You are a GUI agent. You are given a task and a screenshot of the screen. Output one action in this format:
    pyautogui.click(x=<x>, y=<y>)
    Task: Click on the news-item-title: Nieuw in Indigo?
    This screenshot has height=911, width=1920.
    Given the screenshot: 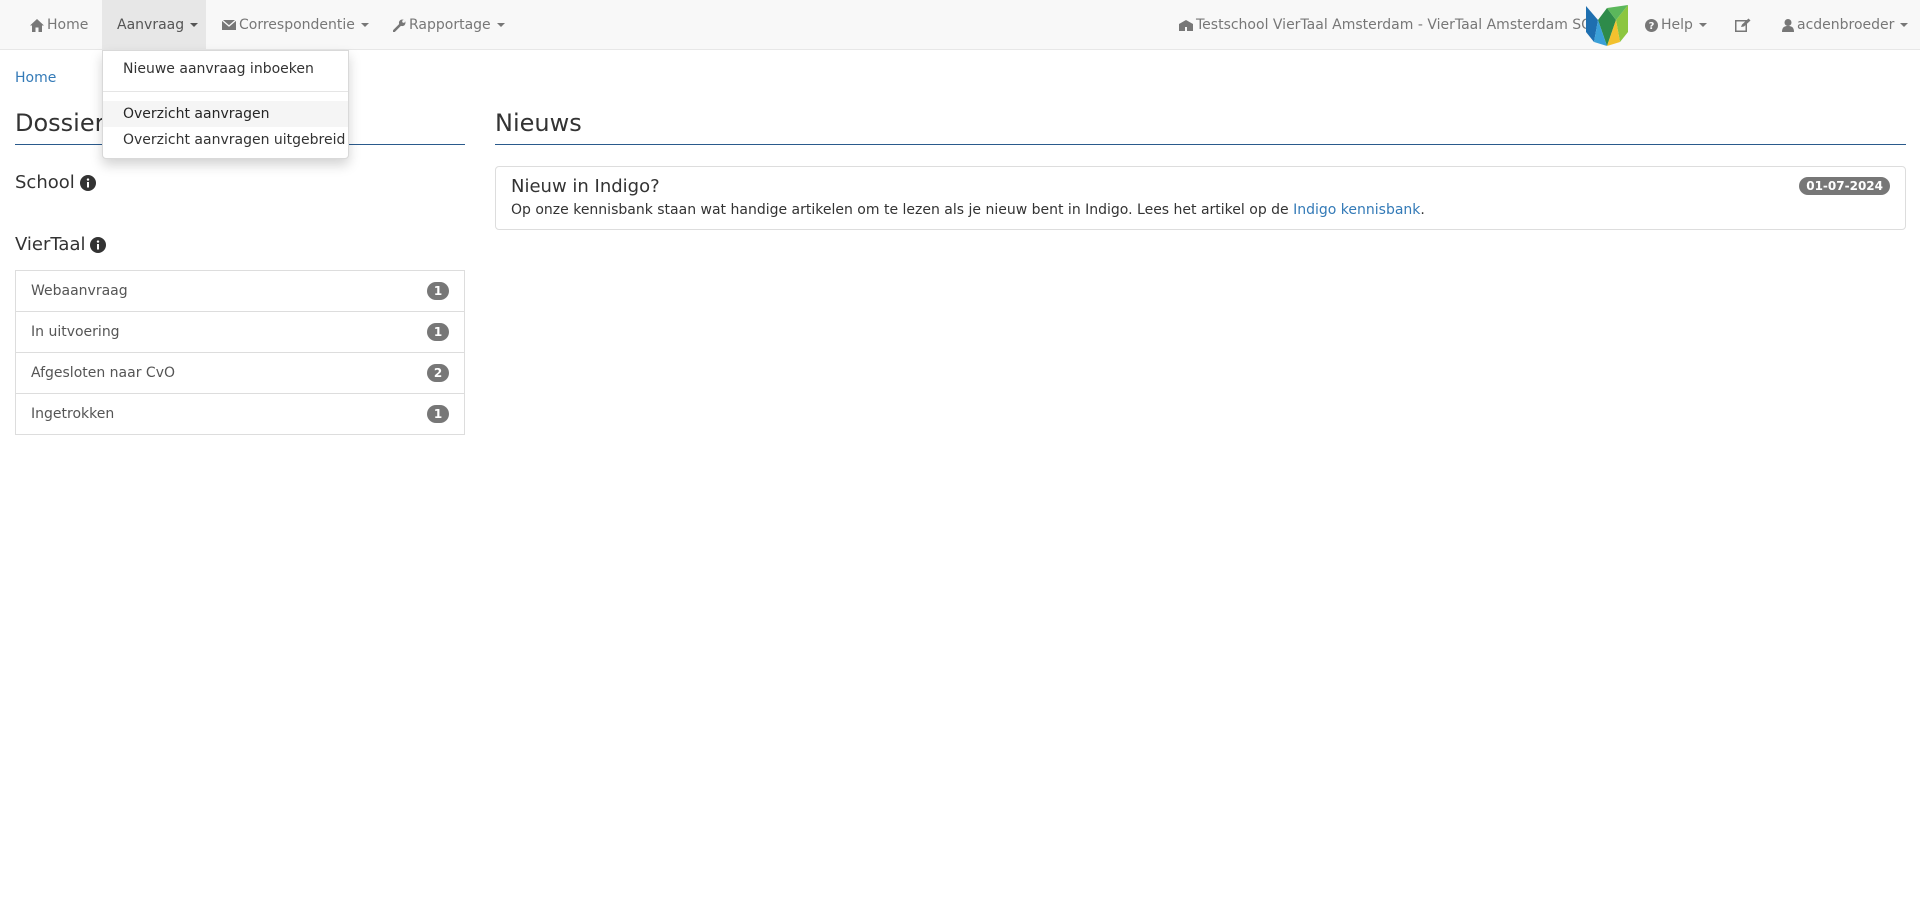 What is the action you would take?
    pyautogui.click(x=585, y=186)
    